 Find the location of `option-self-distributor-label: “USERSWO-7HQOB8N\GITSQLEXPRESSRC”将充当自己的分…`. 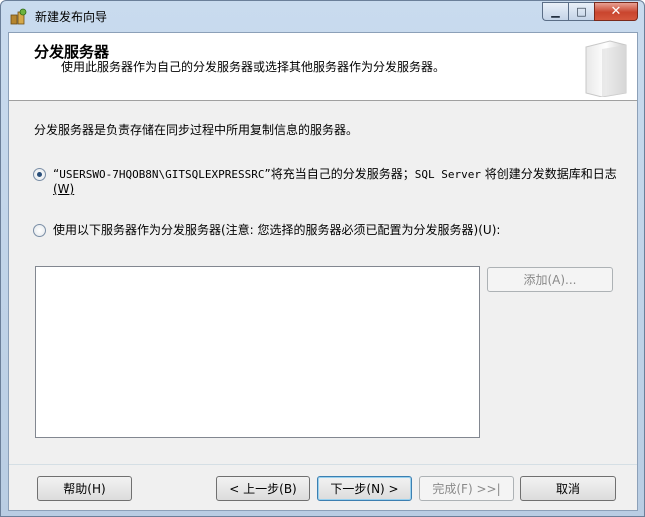

option-self-distributor-label: “USERSWO-7HQOB8N\GITSQLEXPRESSRC”将充当自己的分… is located at coordinates (335, 181).